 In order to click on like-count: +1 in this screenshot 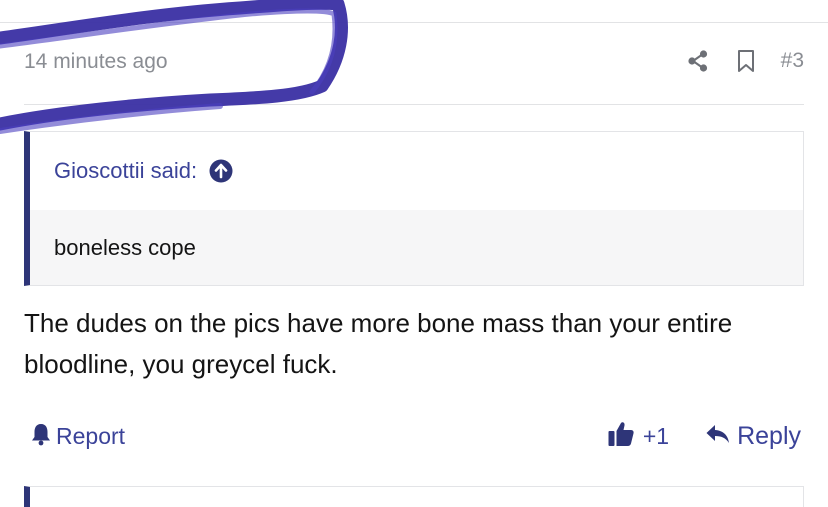, I will do `click(656, 436)`.